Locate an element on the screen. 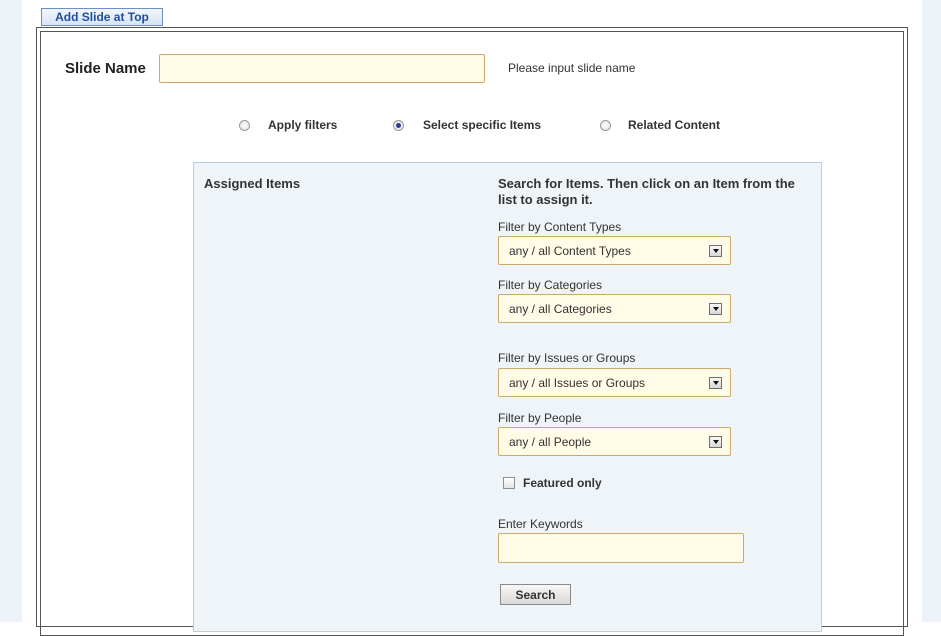 The image size is (941, 636). categories-select: any / all Categories is located at coordinates (614, 308).